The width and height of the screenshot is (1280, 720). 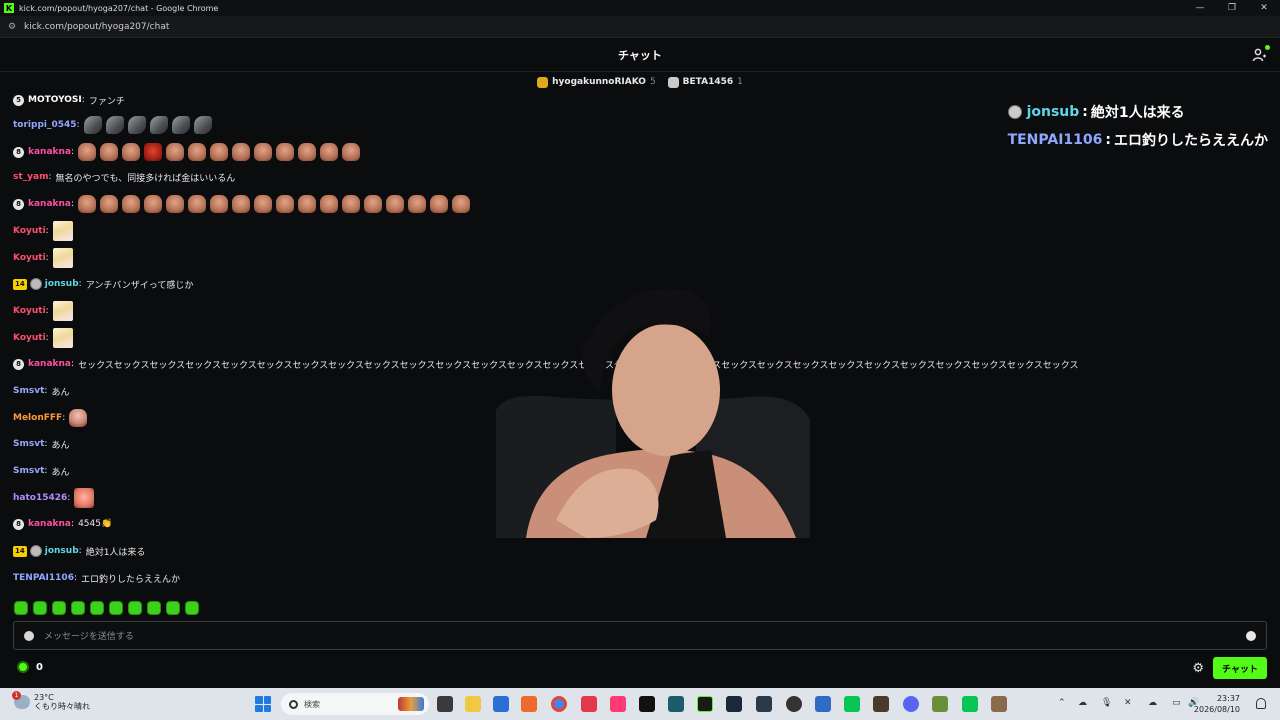 What do you see at coordinates (445, 704) in the screenshot?
I see `task-view-icon` at bounding box center [445, 704].